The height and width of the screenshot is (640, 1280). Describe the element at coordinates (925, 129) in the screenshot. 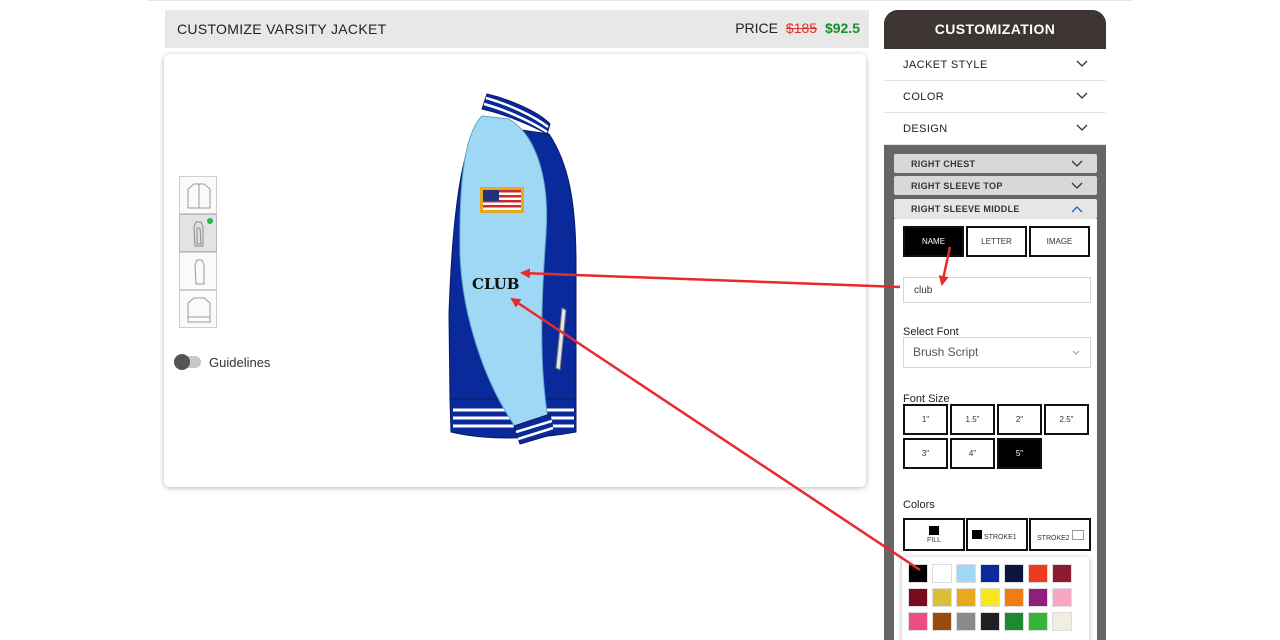

I see `section-label: DESIGN` at that location.